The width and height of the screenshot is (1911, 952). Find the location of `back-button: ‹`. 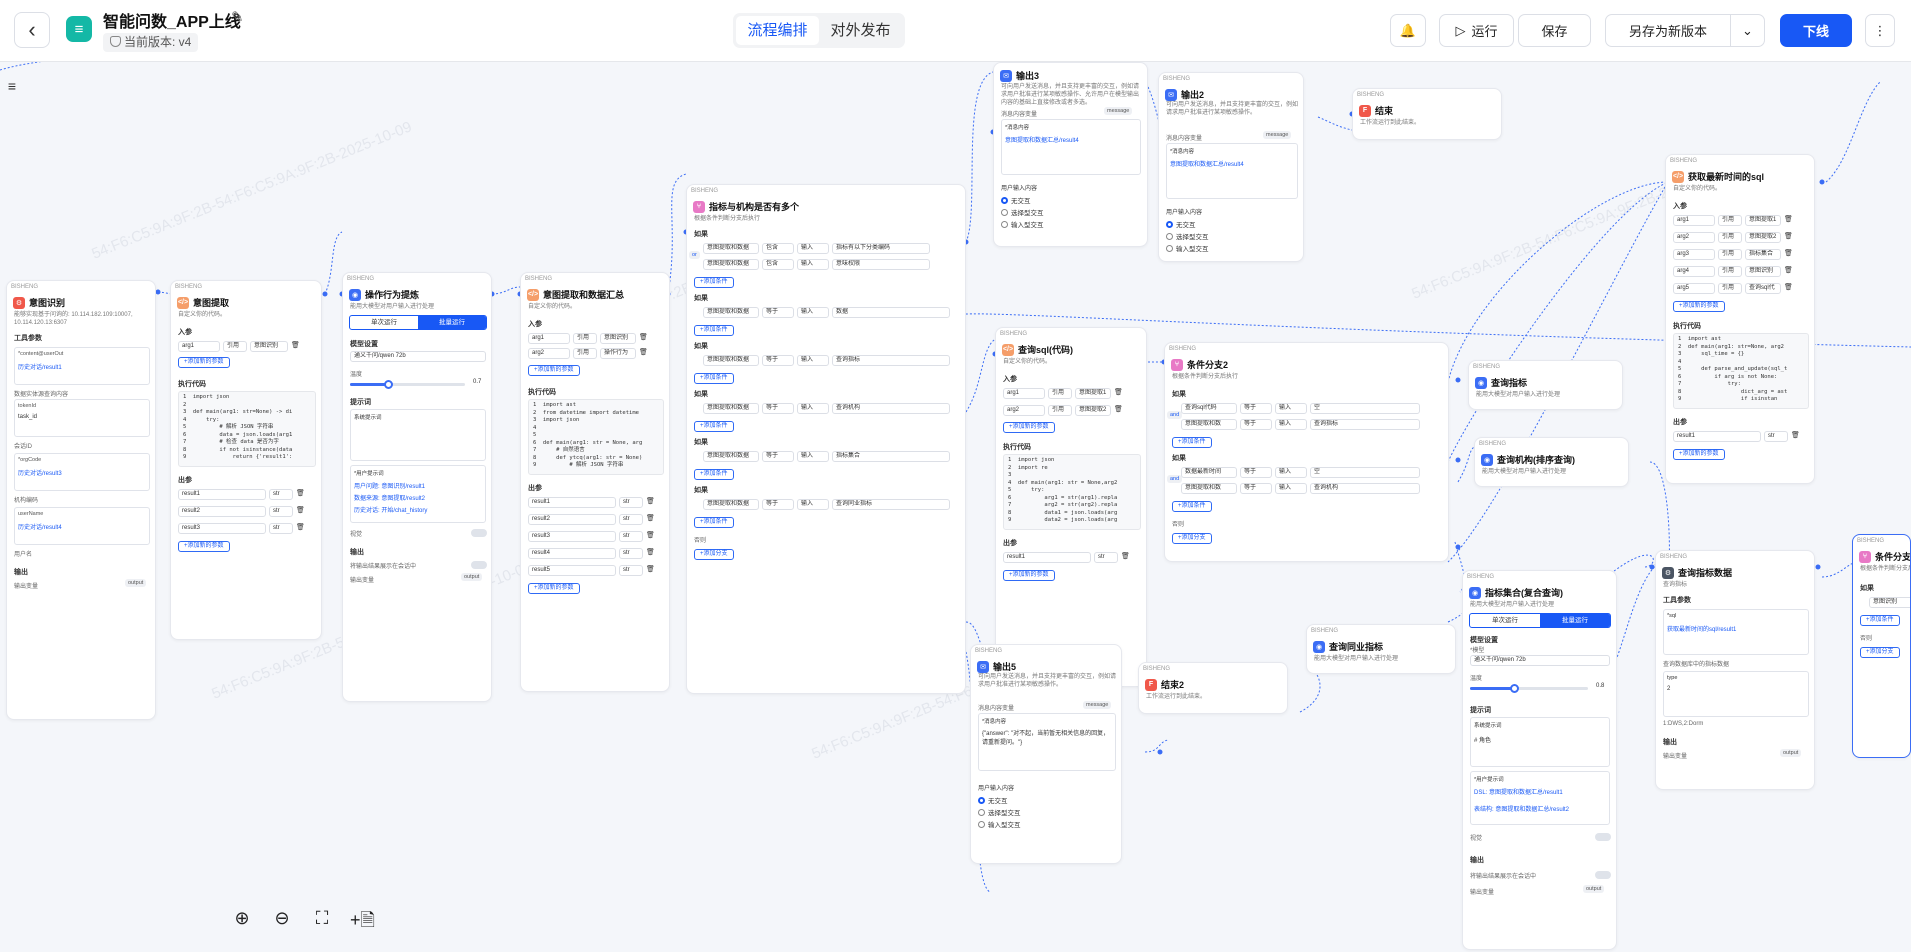

back-button: ‹ is located at coordinates (32, 30).